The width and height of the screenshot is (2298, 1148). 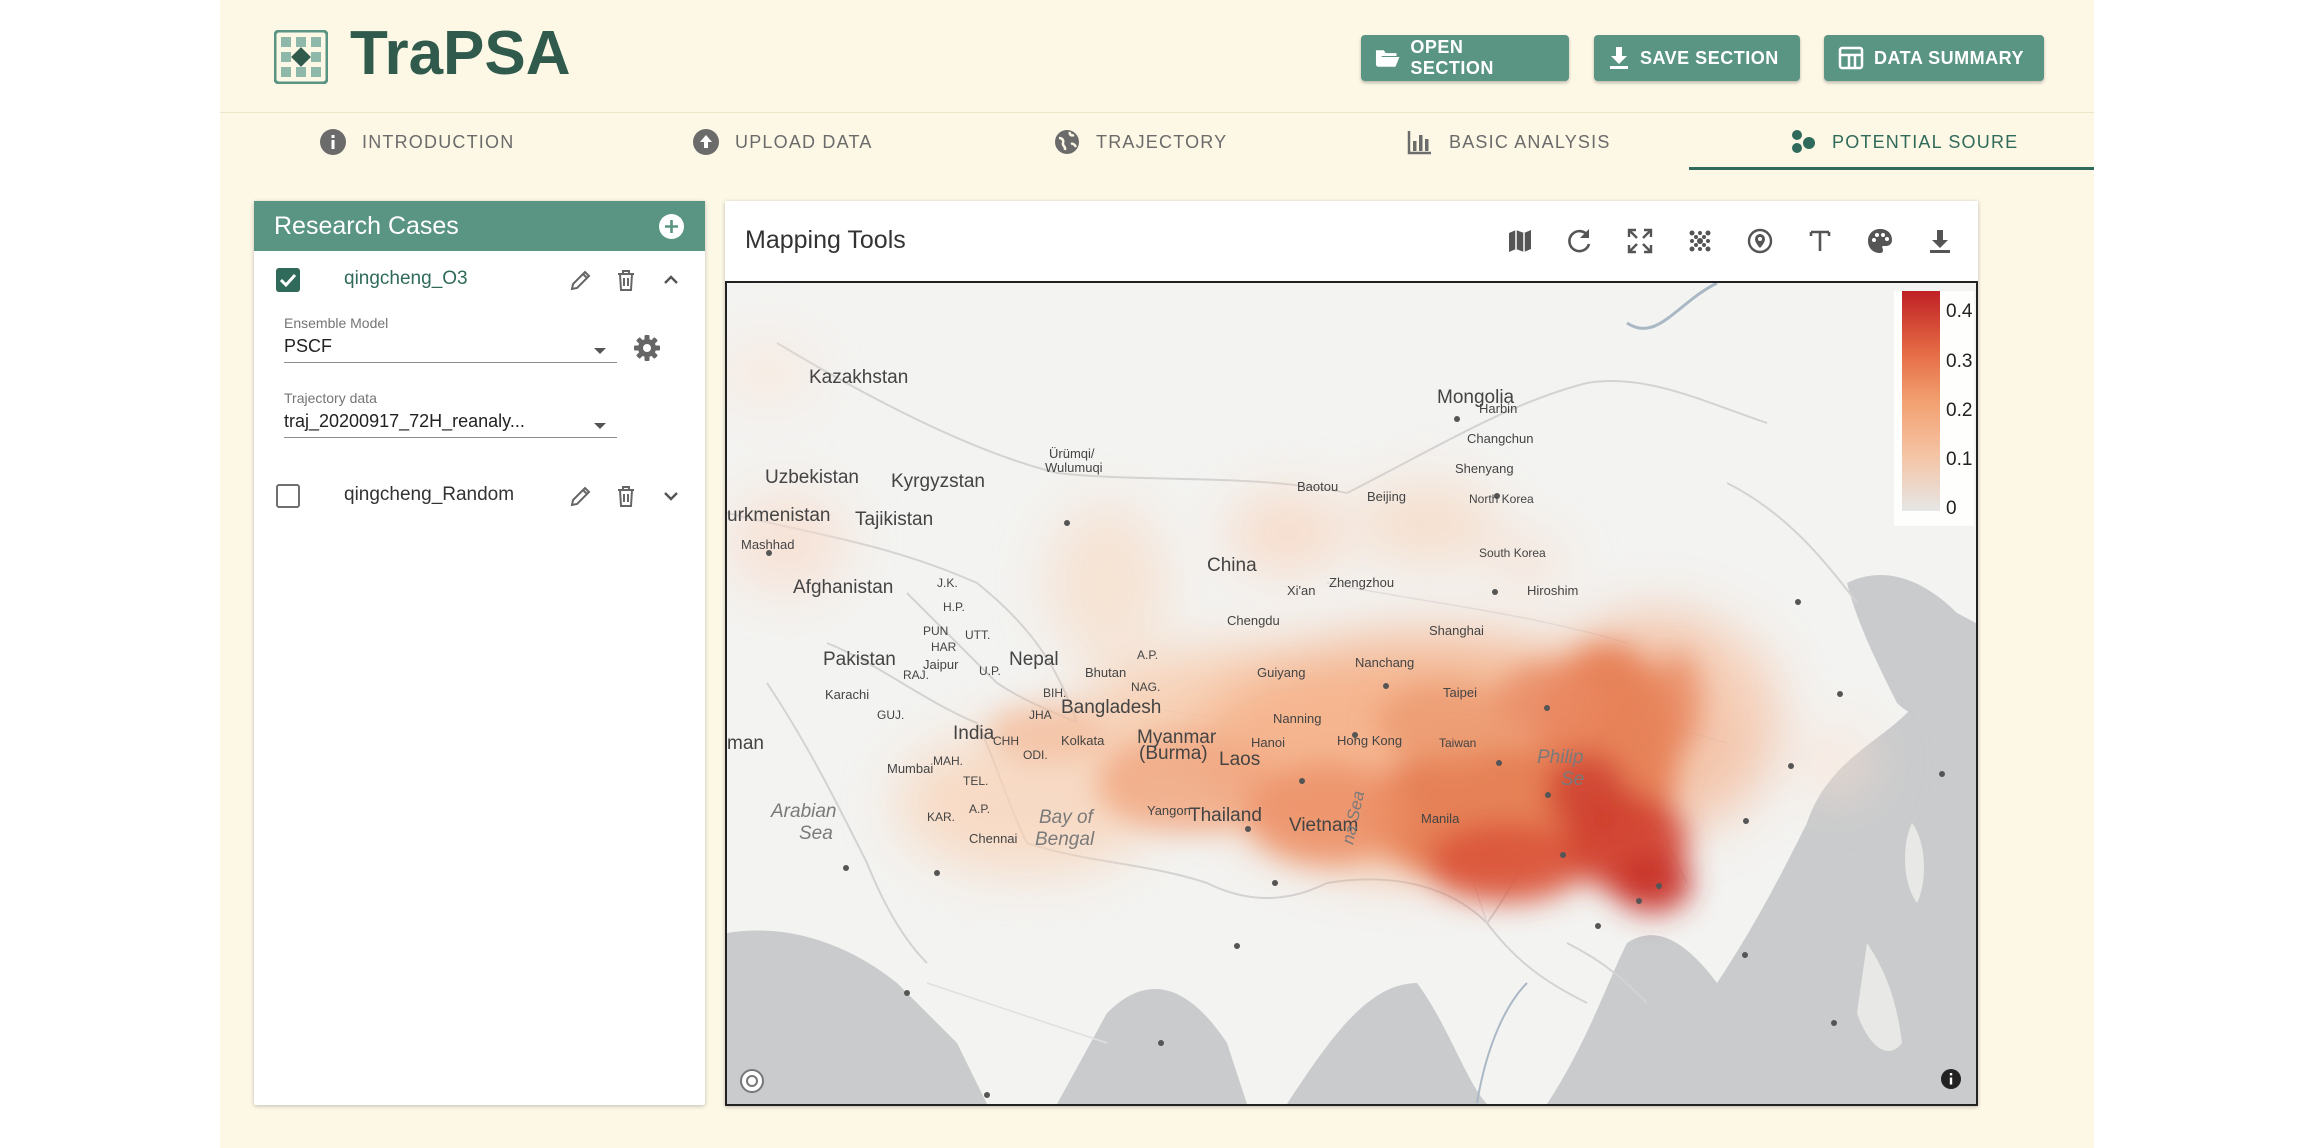 What do you see at coordinates (847, 694) in the screenshot?
I see `map-label: Karachi` at bounding box center [847, 694].